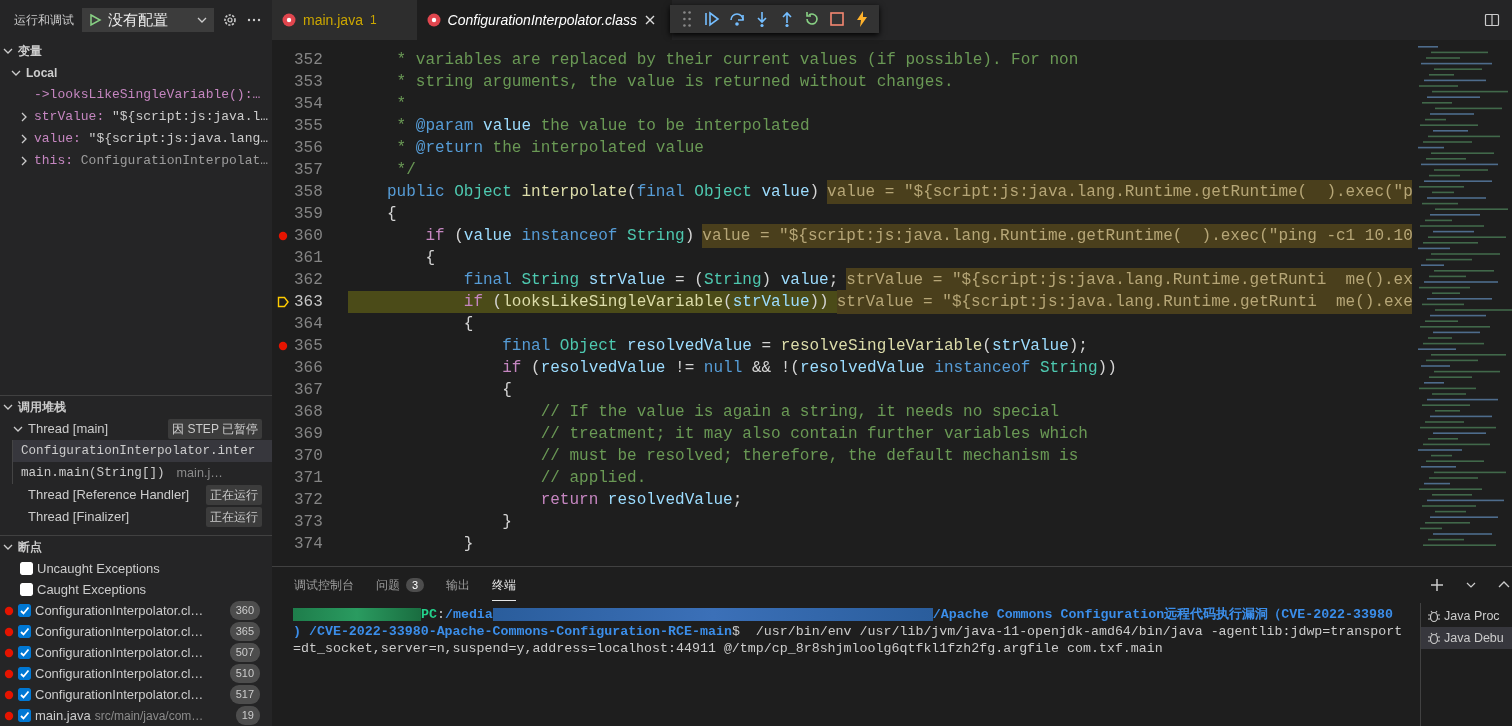 The height and width of the screenshot is (726, 1512). I want to click on line-number: 373, so click(308, 522).